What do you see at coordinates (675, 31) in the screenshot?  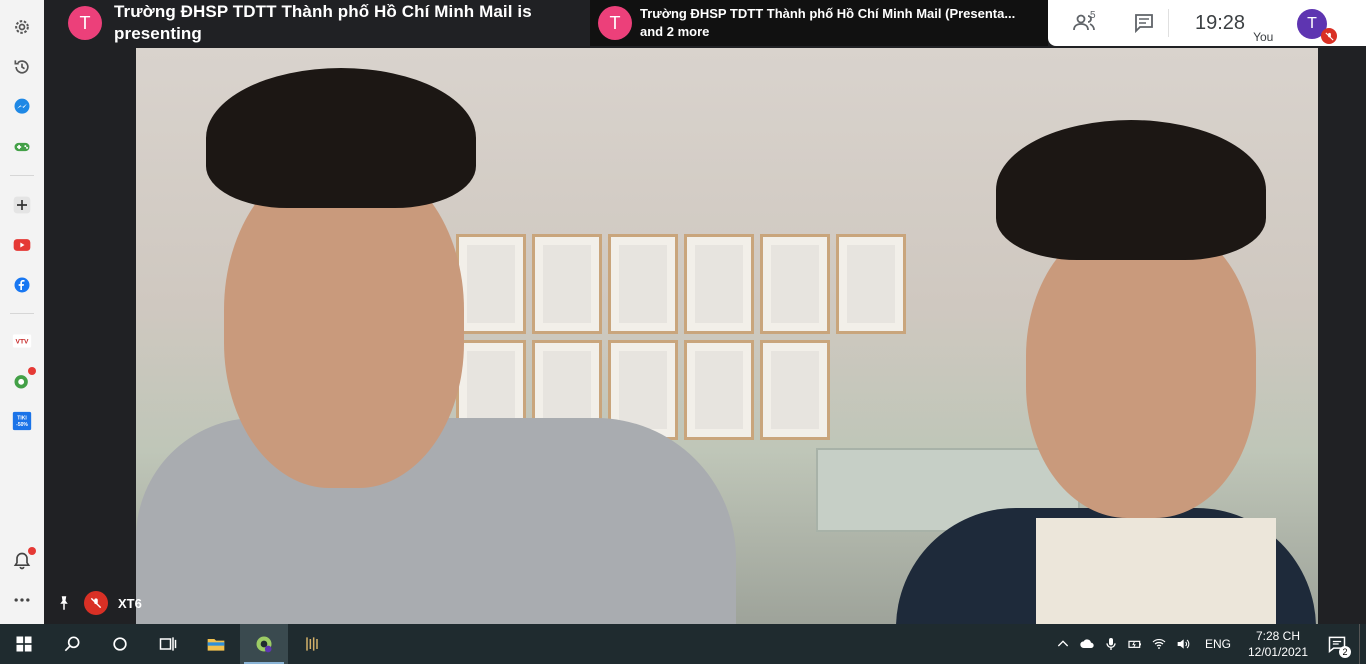 I see `presentation-more: and 2 more` at bounding box center [675, 31].